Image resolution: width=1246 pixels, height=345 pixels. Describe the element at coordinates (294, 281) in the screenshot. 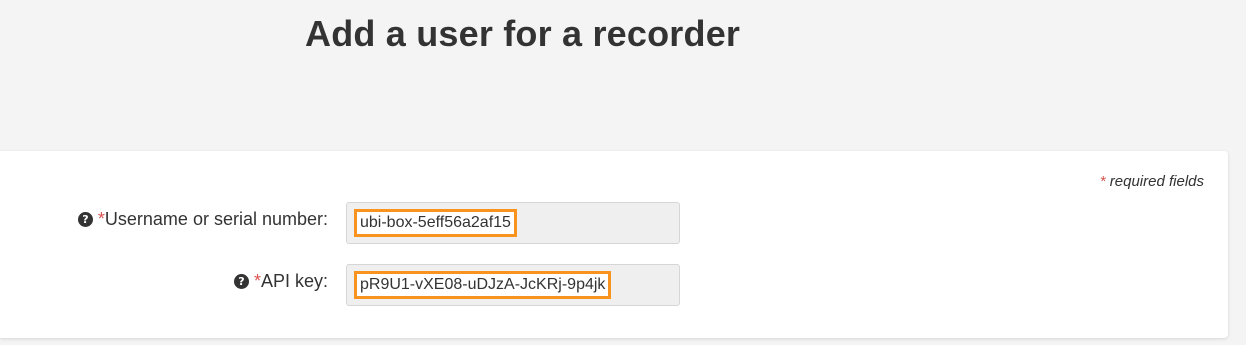

I see `api-key-label-text: API key:` at that location.